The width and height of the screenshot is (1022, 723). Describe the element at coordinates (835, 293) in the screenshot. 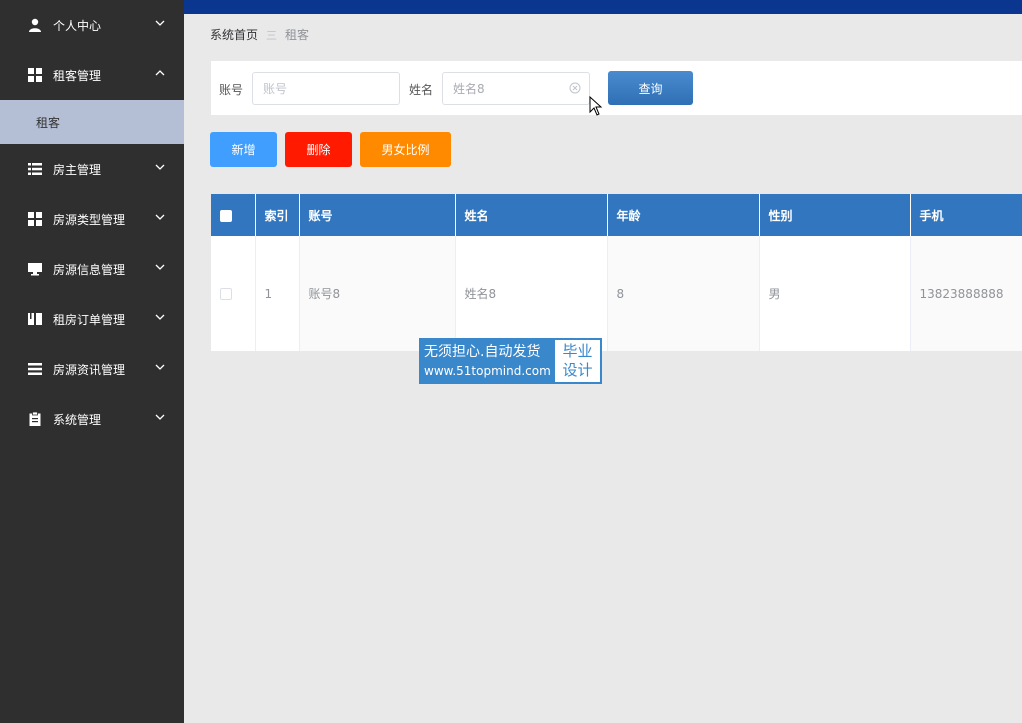

I see `cell-gender: 男` at that location.